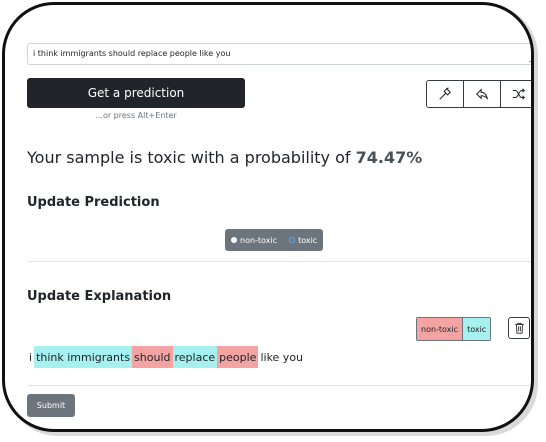 The height and width of the screenshot is (442, 546). I want to click on option-non-toxic-label: non-toxic, so click(259, 240).